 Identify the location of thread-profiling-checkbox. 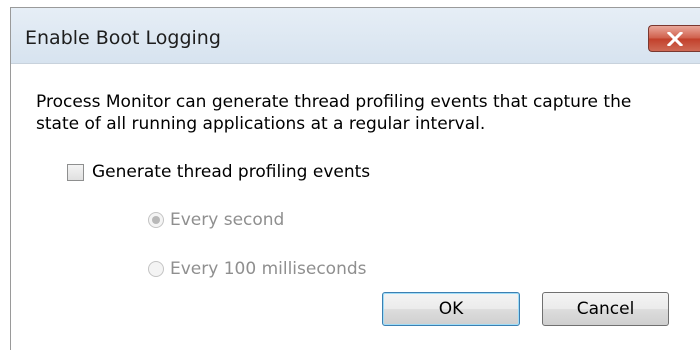
(75, 172).